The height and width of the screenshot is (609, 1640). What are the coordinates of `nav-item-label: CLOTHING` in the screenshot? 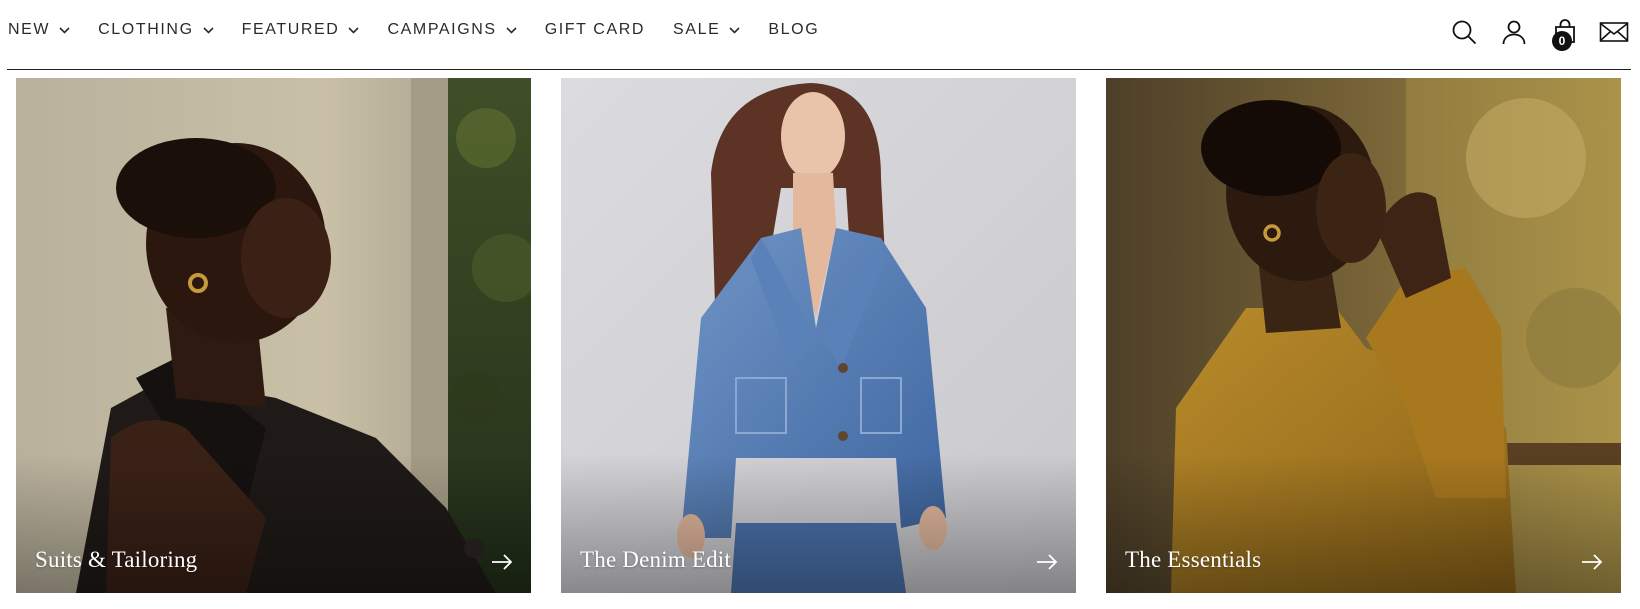 It's located at (146, 29).